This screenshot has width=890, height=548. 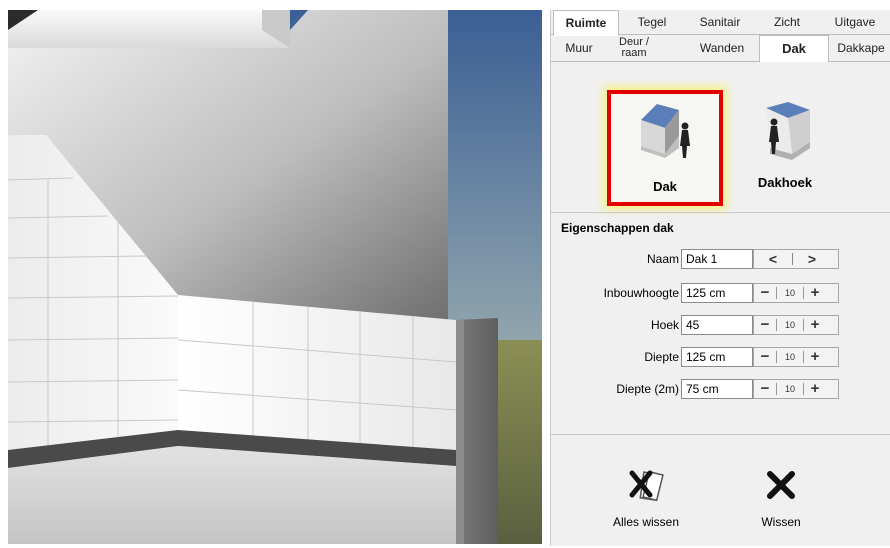 I want to click on sub-tab-bar: Muur Deur / raam Wanden Dak Dakkape, so click(x=720, y=49).